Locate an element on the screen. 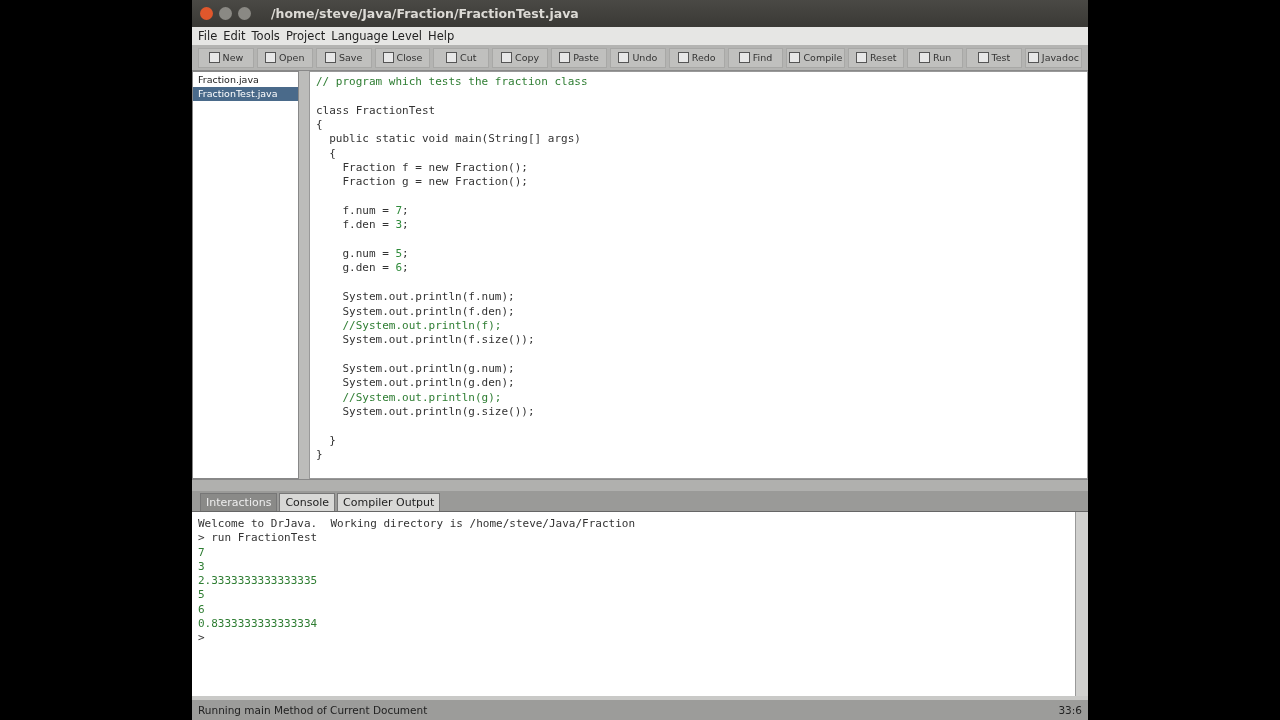  console-line: > run FractionTest is located at coordinates (258, 538).